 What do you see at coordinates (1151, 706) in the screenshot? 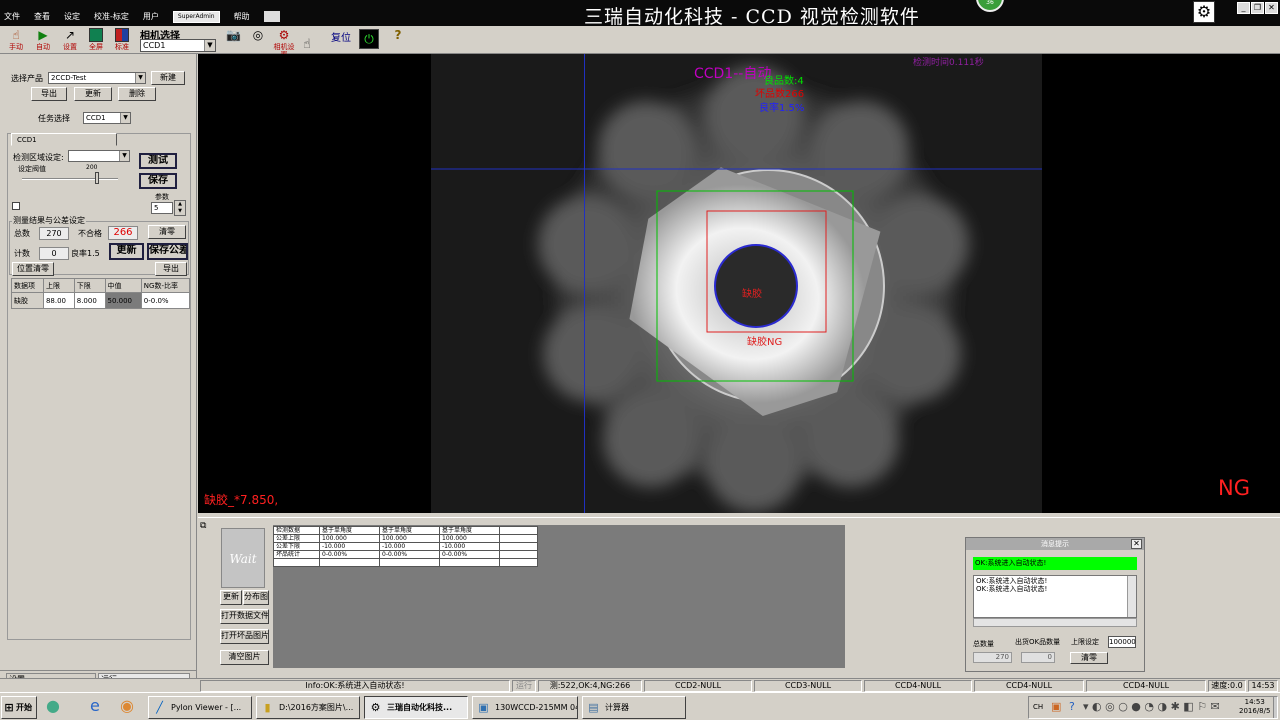
I see `tray-icons: ▾ ◐ ◎ ○ ● ◔ ◑ ✱ ◧ ⚐ ✉` at bounding box center [1151, 706].